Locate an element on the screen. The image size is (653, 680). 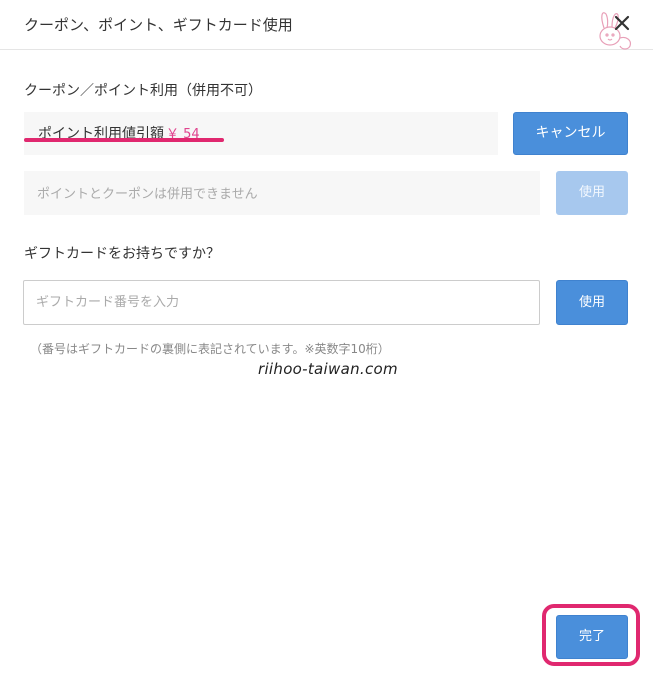
point-discount-display: ポイント利用値引額 ￥ 54 is located at coordinates (261, 133).